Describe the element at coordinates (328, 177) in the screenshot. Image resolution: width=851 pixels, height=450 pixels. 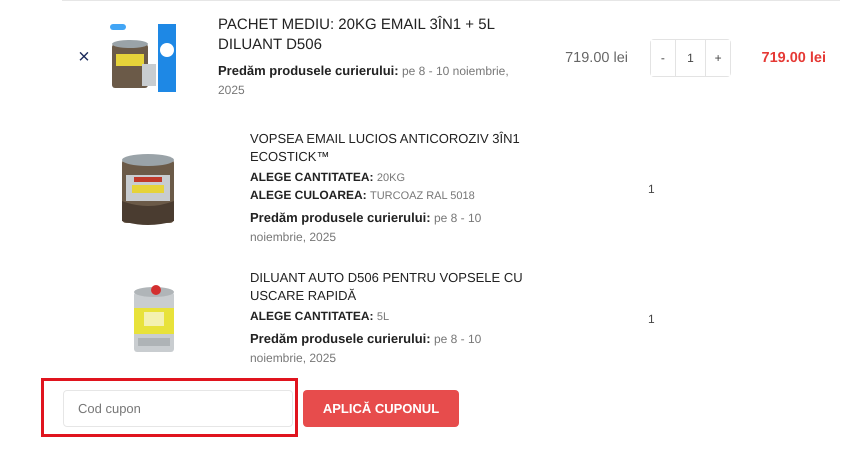
I see `product-attribute: ALEGE CANTITATEA: 20KG` at that location.